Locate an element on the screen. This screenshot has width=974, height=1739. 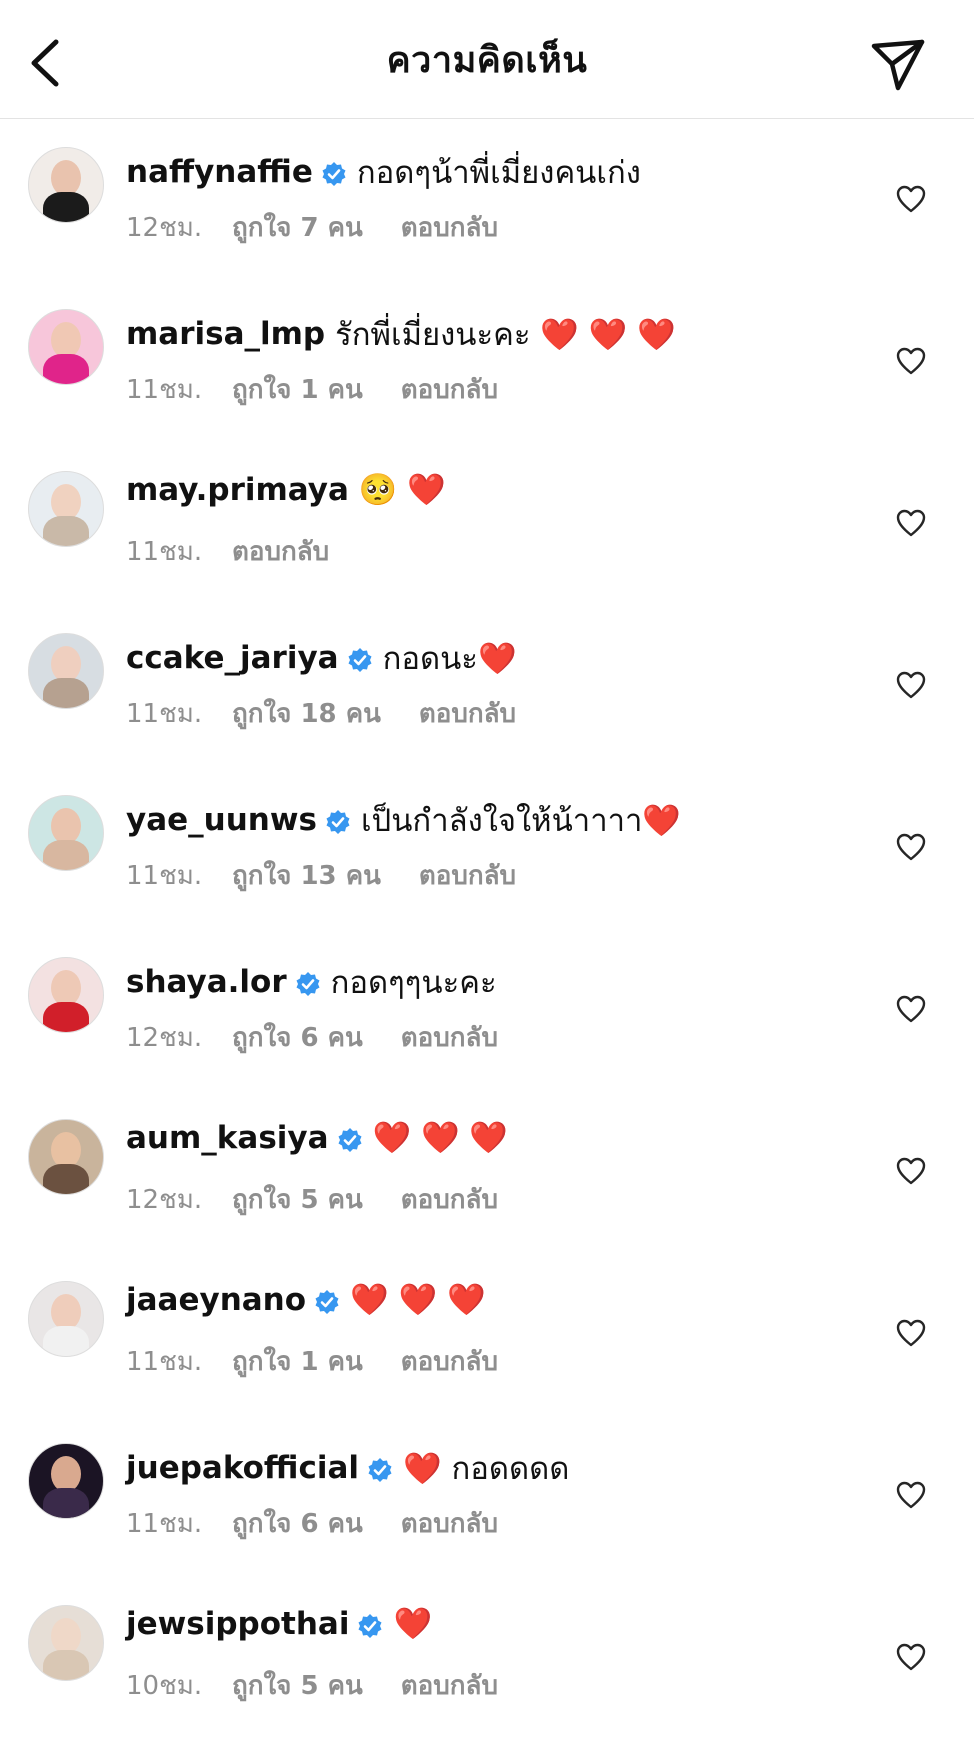
comment-meta: 12ชม. ถูกใจ 6 คน ตอบกลับ is located at coordinates (312, 1037).